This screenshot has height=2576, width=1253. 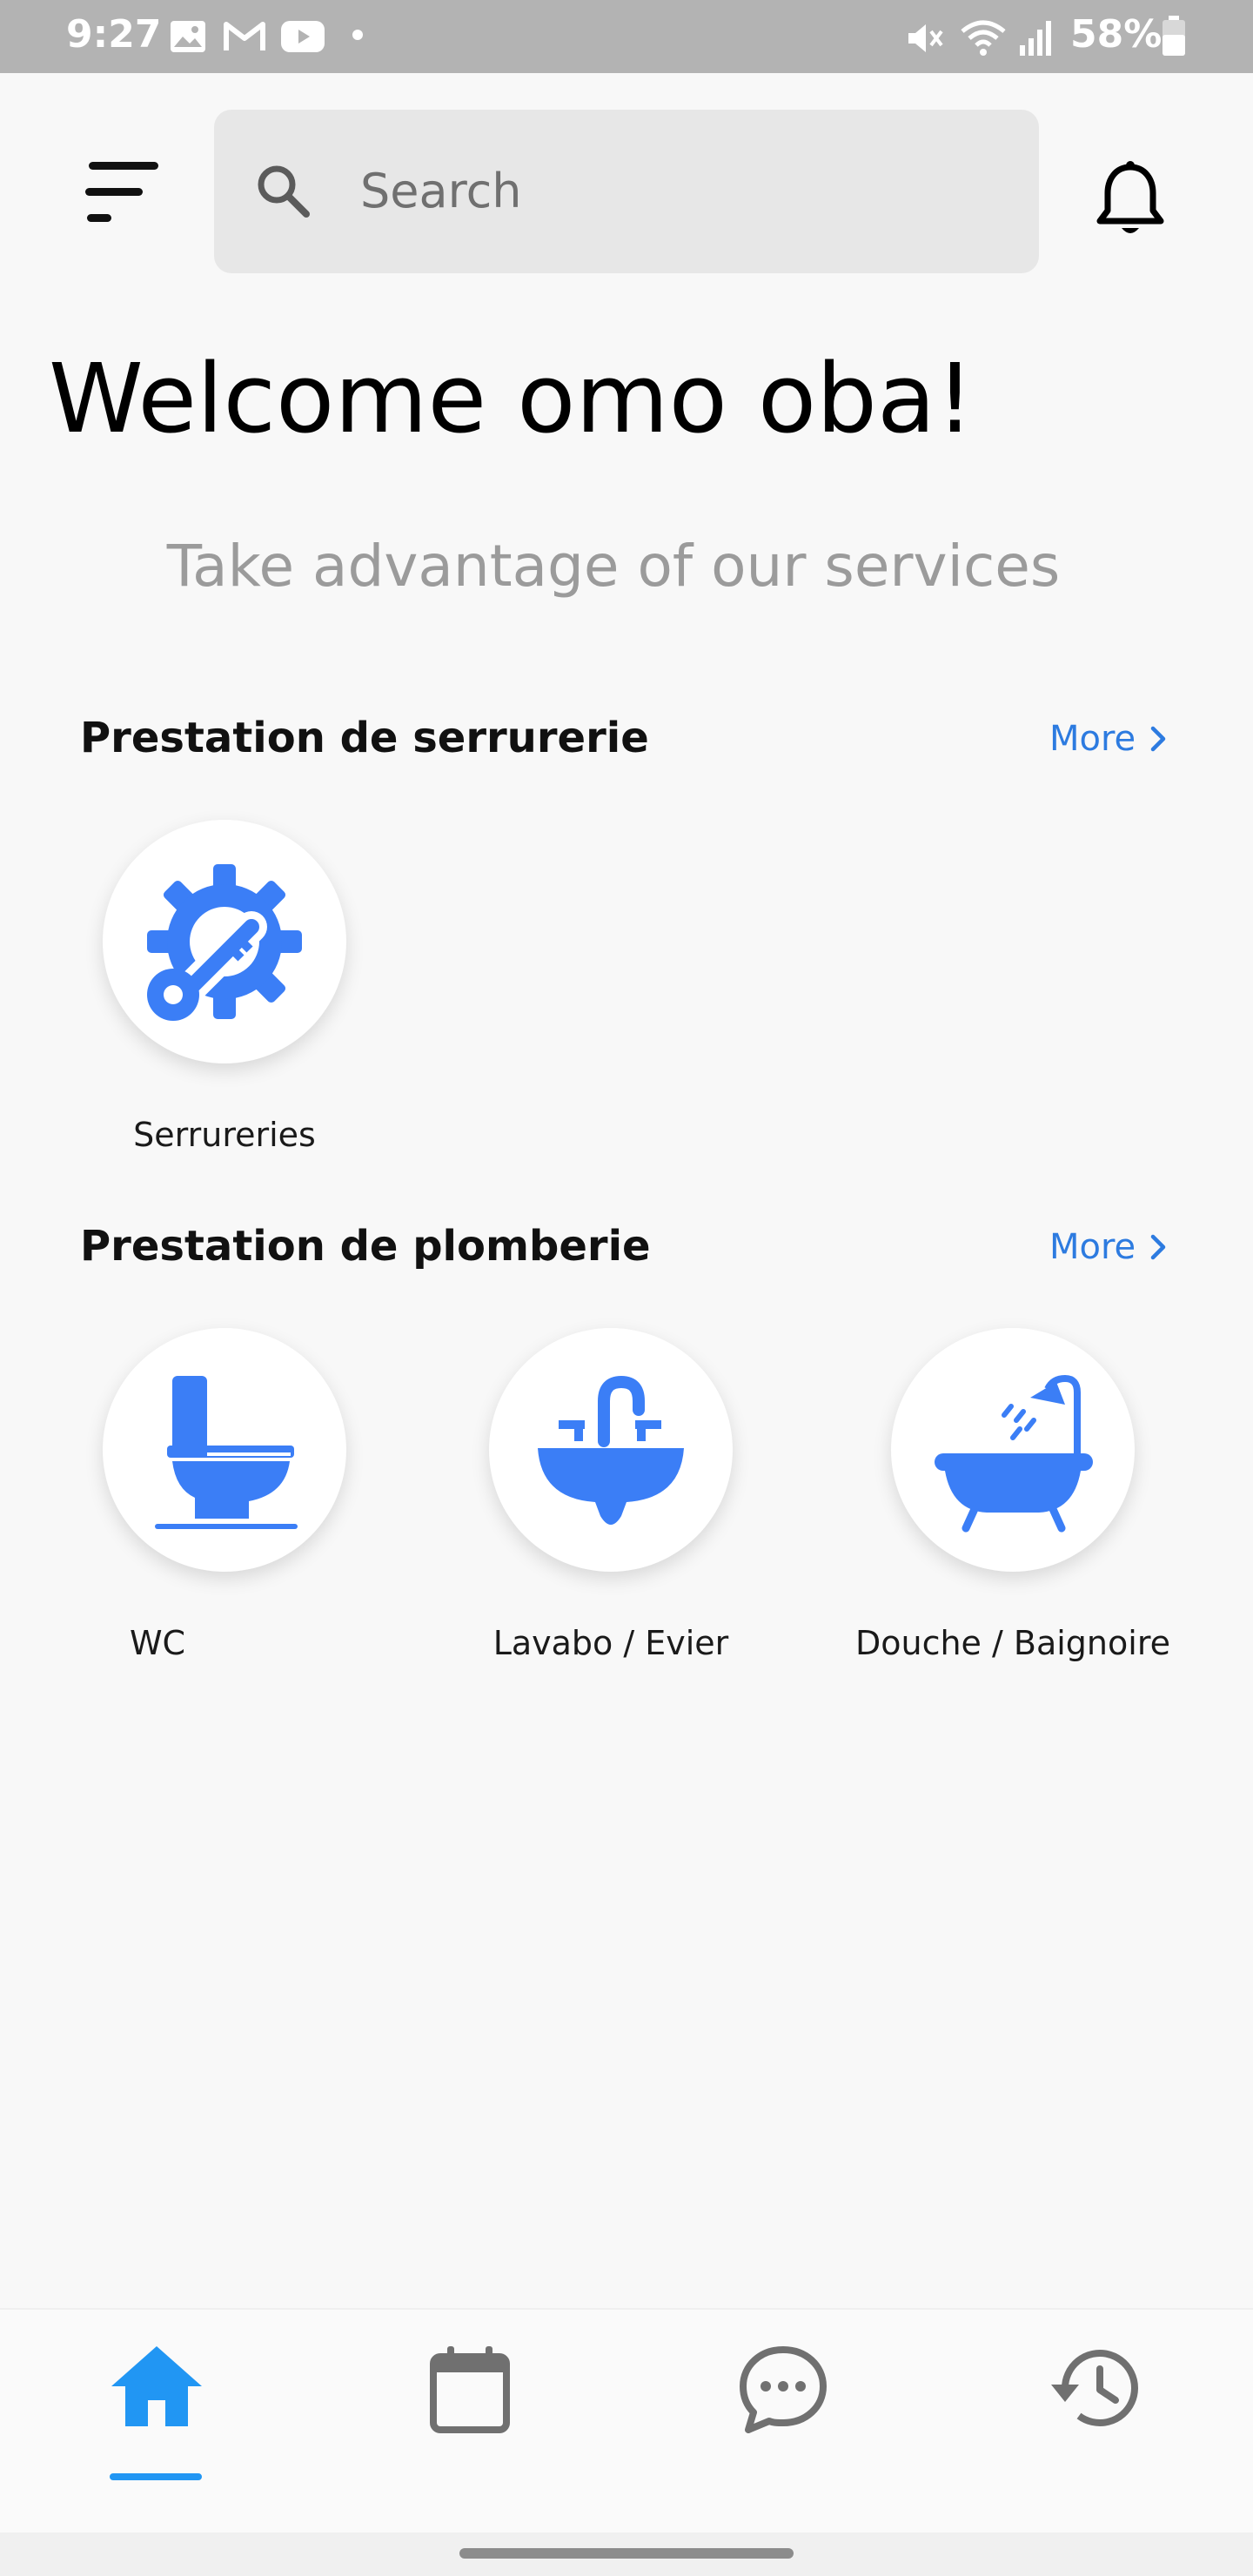 I want to click on bell-icon, so click(x=1130, y=197).